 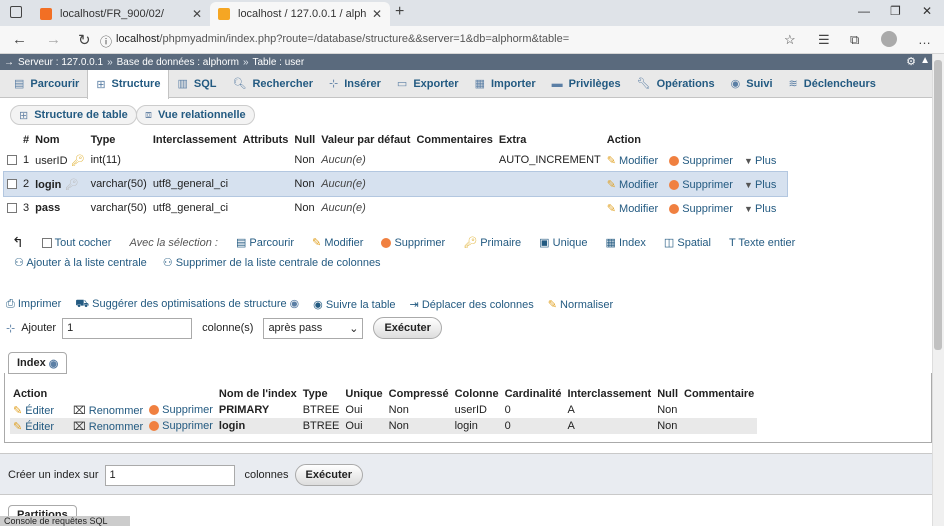 I want to click on breadcrumb-server: Serveur : 127.0.0.1, so click(x=60, y=62).